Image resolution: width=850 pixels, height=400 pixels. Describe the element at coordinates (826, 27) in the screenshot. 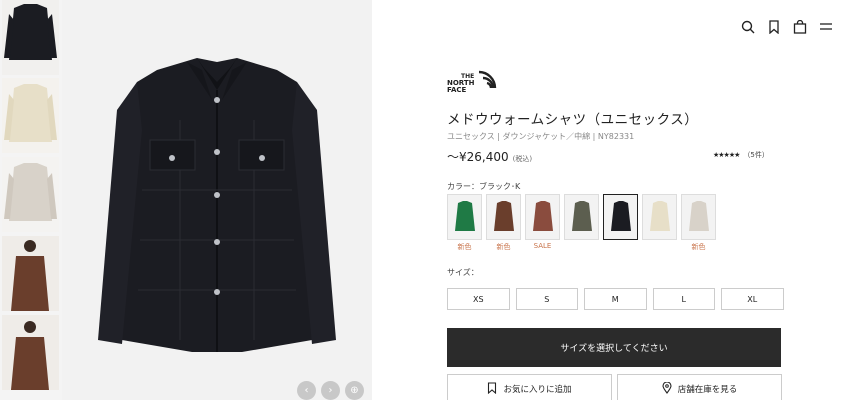

I see `menu-icon` at that location.